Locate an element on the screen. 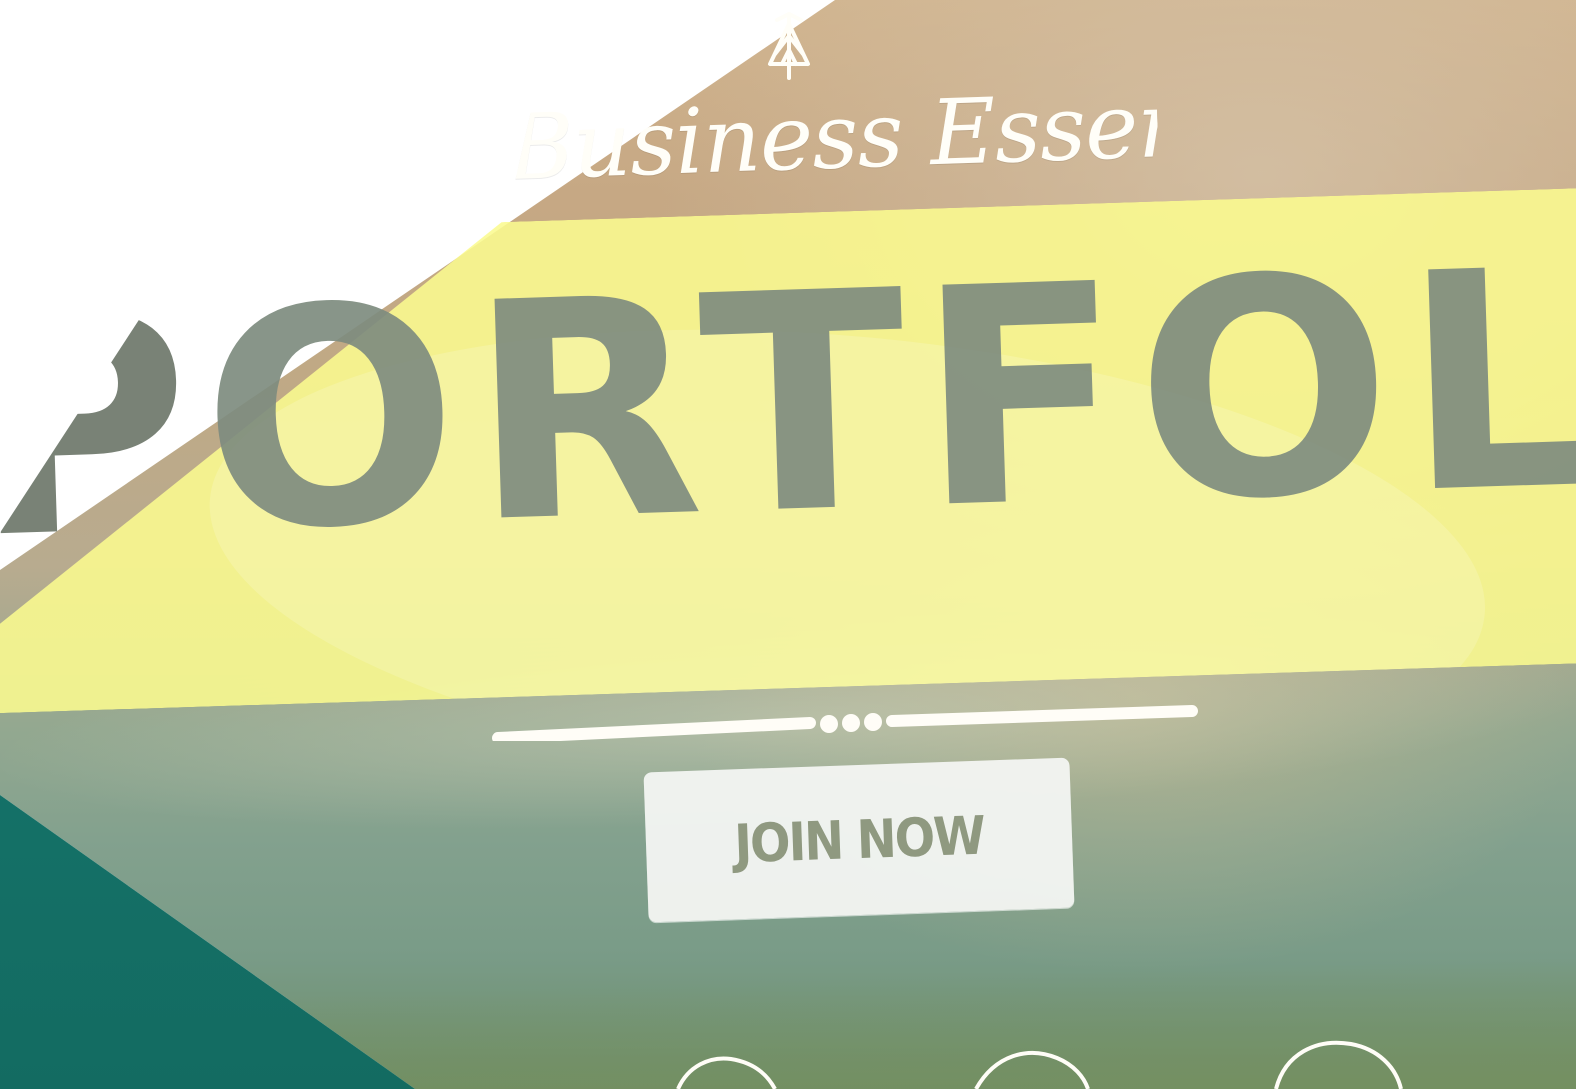 The width and height of the screenshot is (1576, 1089). join-now-button: JOIN NOW is located at coordinates (859, 840).